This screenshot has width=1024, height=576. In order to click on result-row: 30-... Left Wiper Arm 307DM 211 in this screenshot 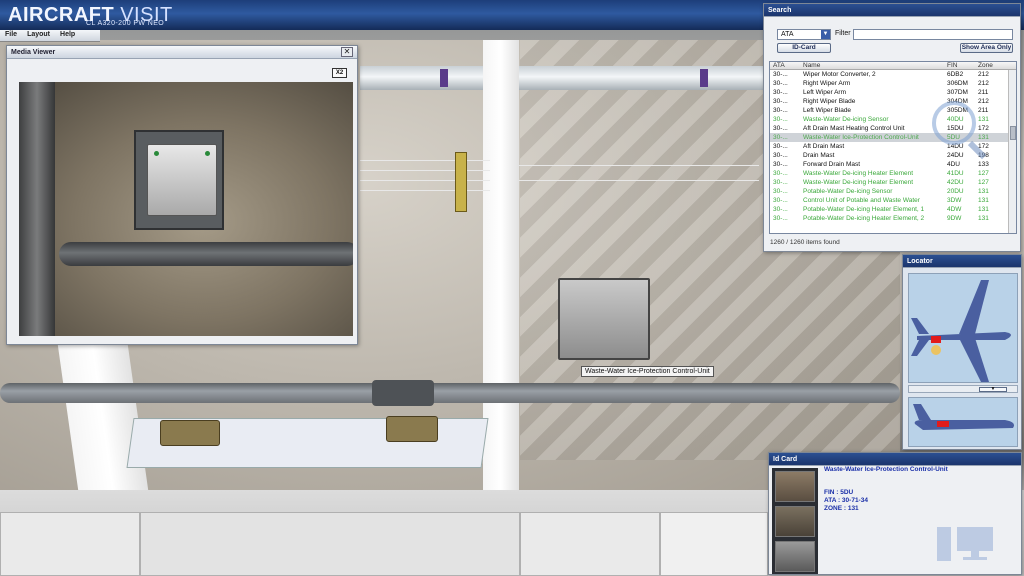, I will do `click(893, 92)`.